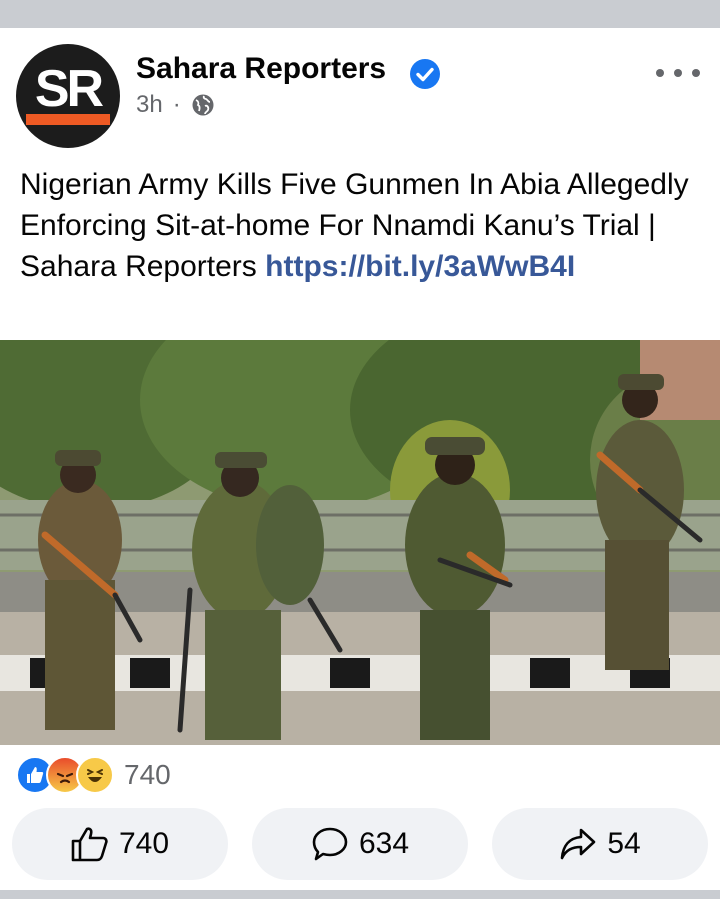 This screenshot has height=899, width=720. What do you see at coordinates (261, 69) in the screenshot?
I see `page-name: Sahara Reporters` at bounding box center [261, 69].